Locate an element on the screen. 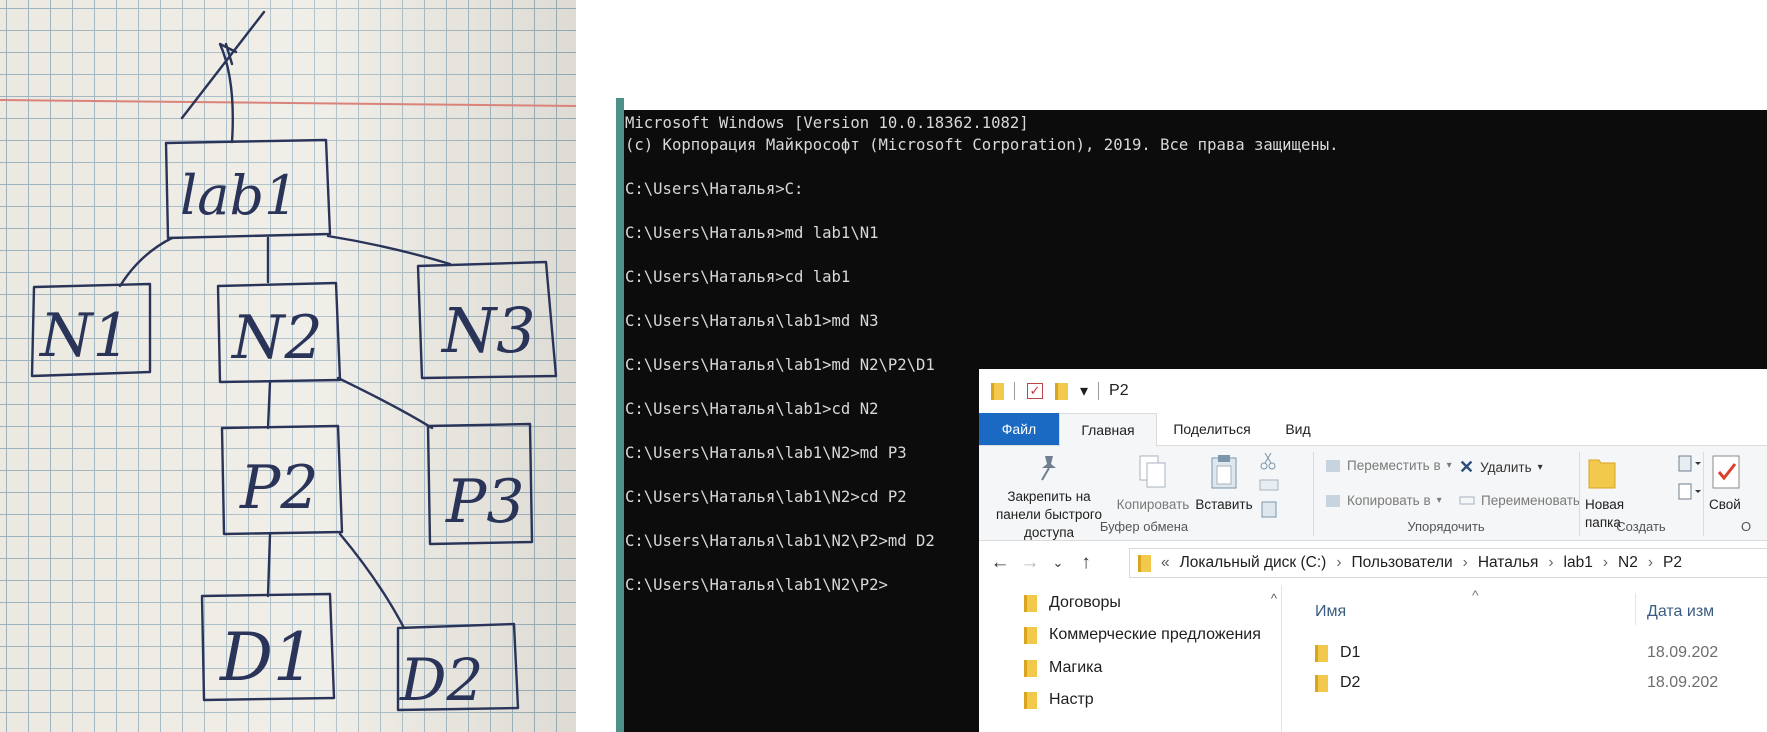  window-title: P2 is located at coordinates (1119, 390).